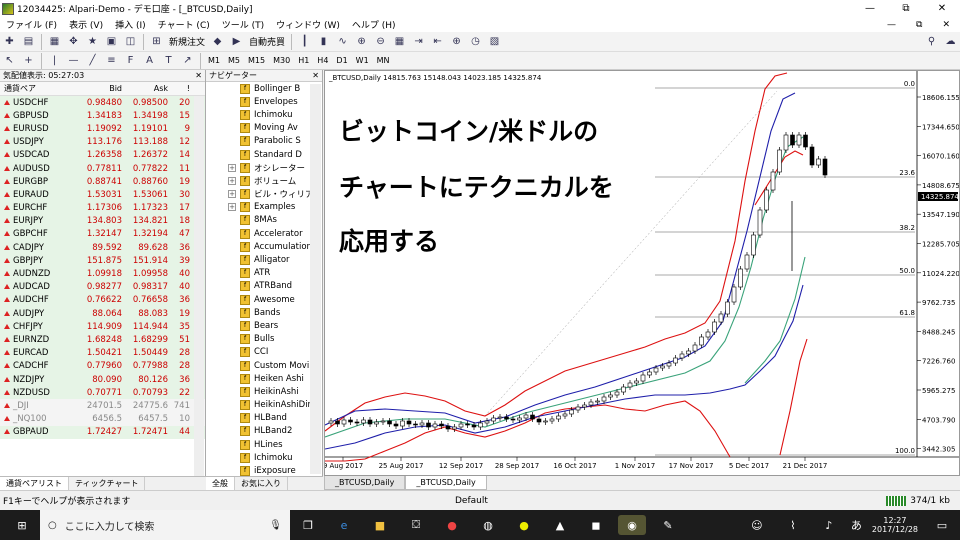  What do you see at coordinates (102, 314) in the screenshot?
I see `symbol-row: AUDJPY 88.064 88.083 19` at bounding box center [102, 314].